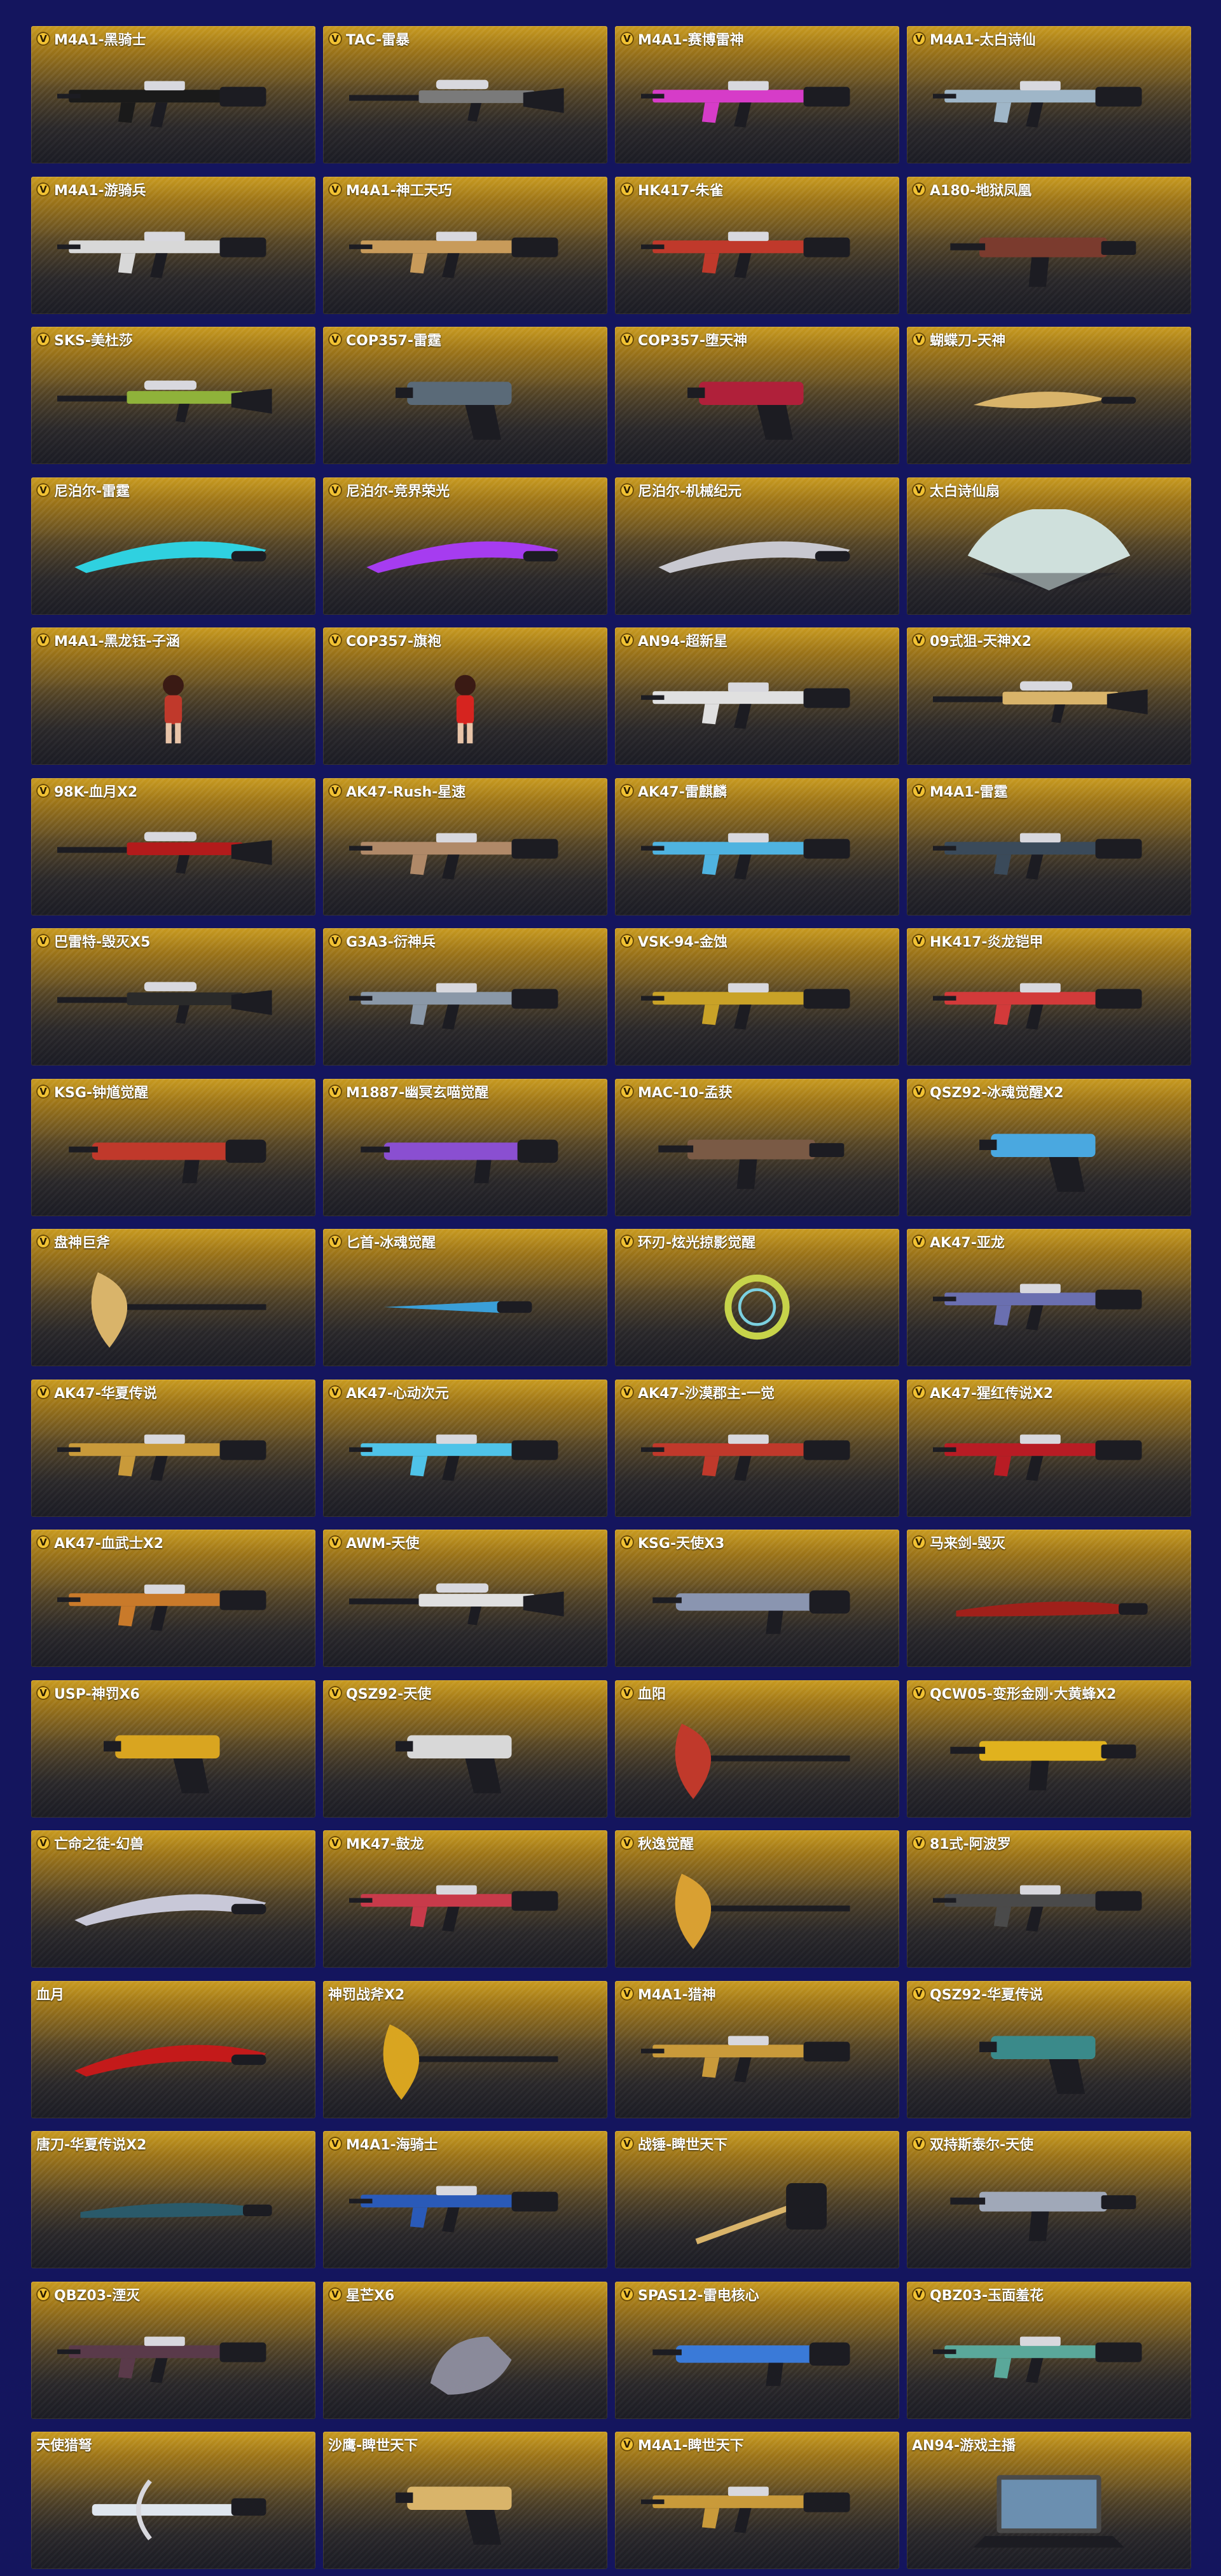 The image size is (1221, 2576). I want to click on card-header: V A180-地狱凤凰, so click(972, 190).